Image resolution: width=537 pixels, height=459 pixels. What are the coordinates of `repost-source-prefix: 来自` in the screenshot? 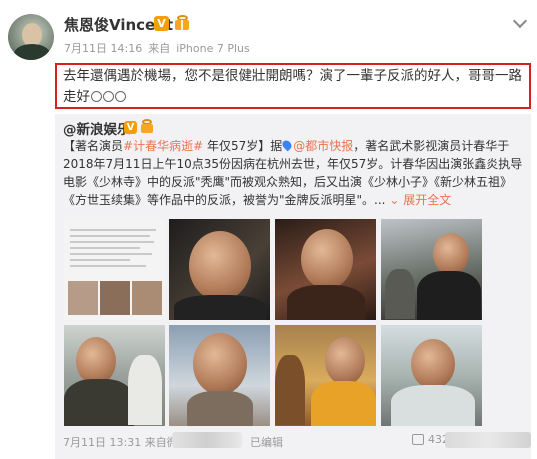 It's located at (155, 442).